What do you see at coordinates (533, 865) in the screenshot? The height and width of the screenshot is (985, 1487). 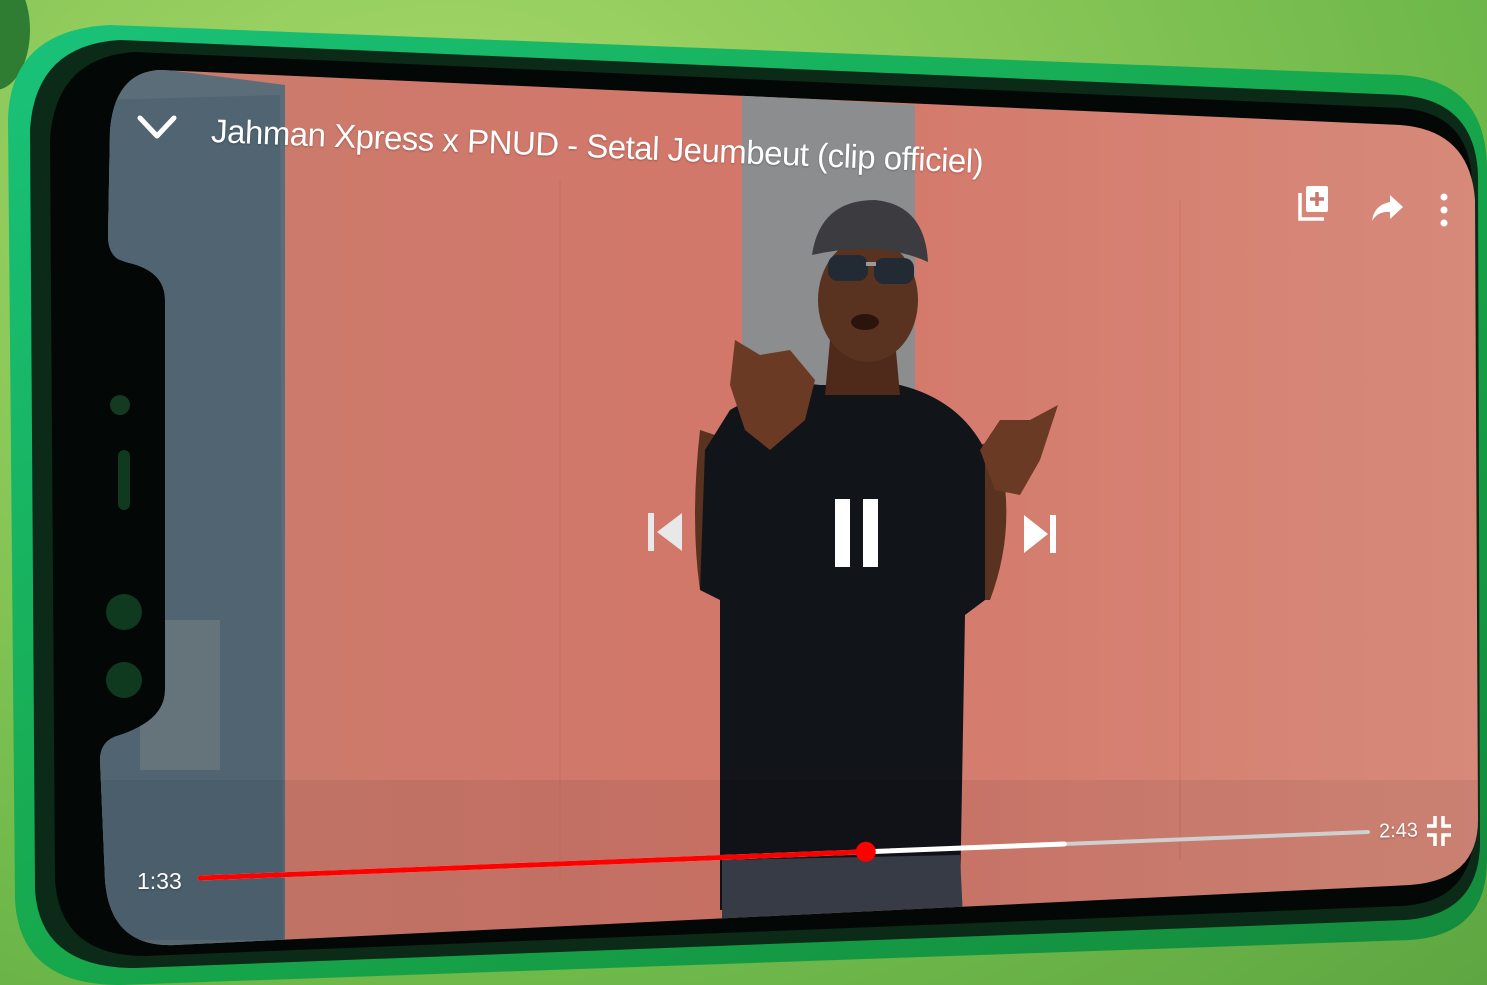 I see `progress-played` at bounding box center [533, 865].